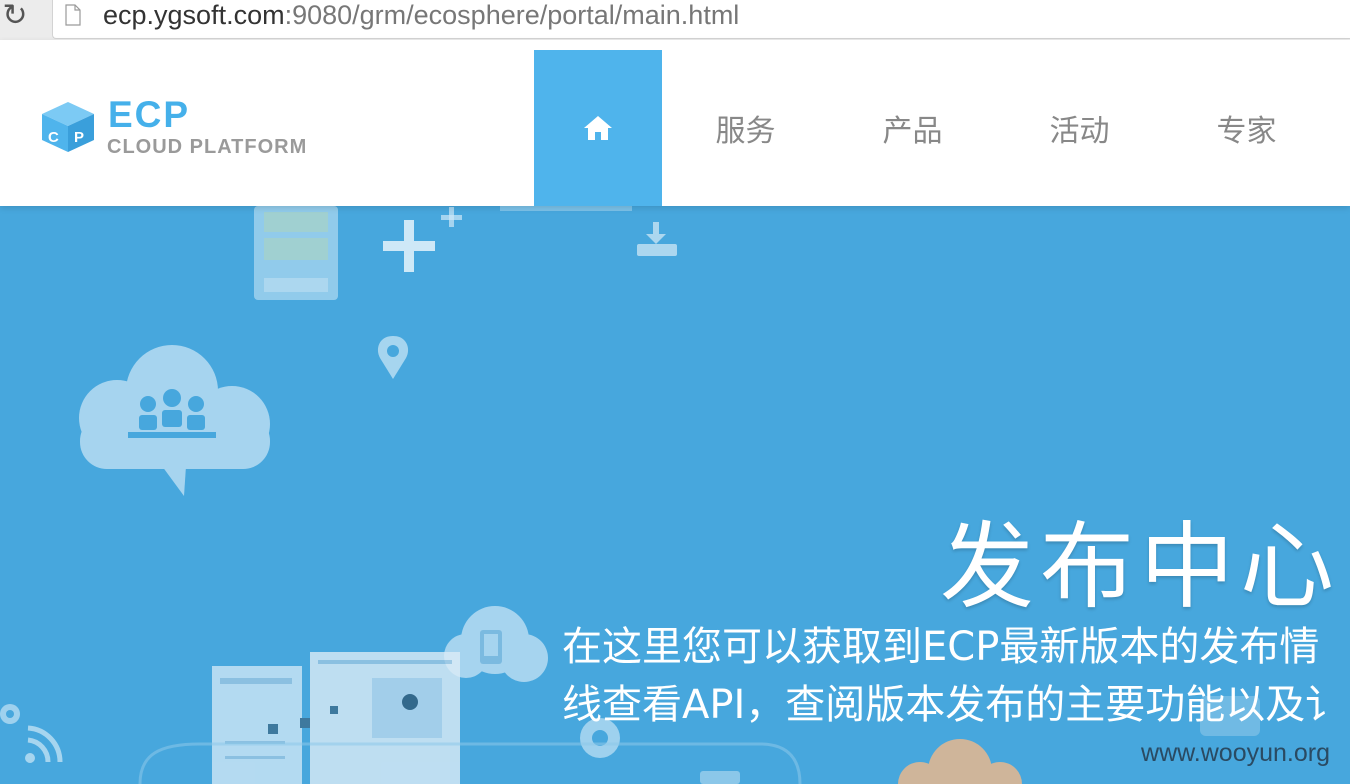  What do you see at coordinates (149, 114) in the screenshot?
I see `logo-title: ECP` at bounding box center [149, 114].